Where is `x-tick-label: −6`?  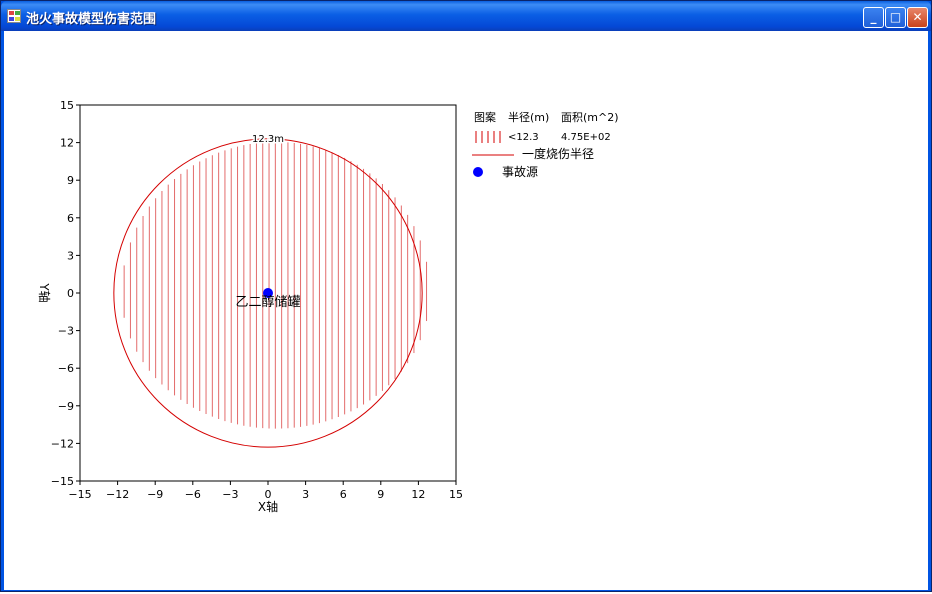
x-tick-label: −6 is located at coordinates (193, 494).